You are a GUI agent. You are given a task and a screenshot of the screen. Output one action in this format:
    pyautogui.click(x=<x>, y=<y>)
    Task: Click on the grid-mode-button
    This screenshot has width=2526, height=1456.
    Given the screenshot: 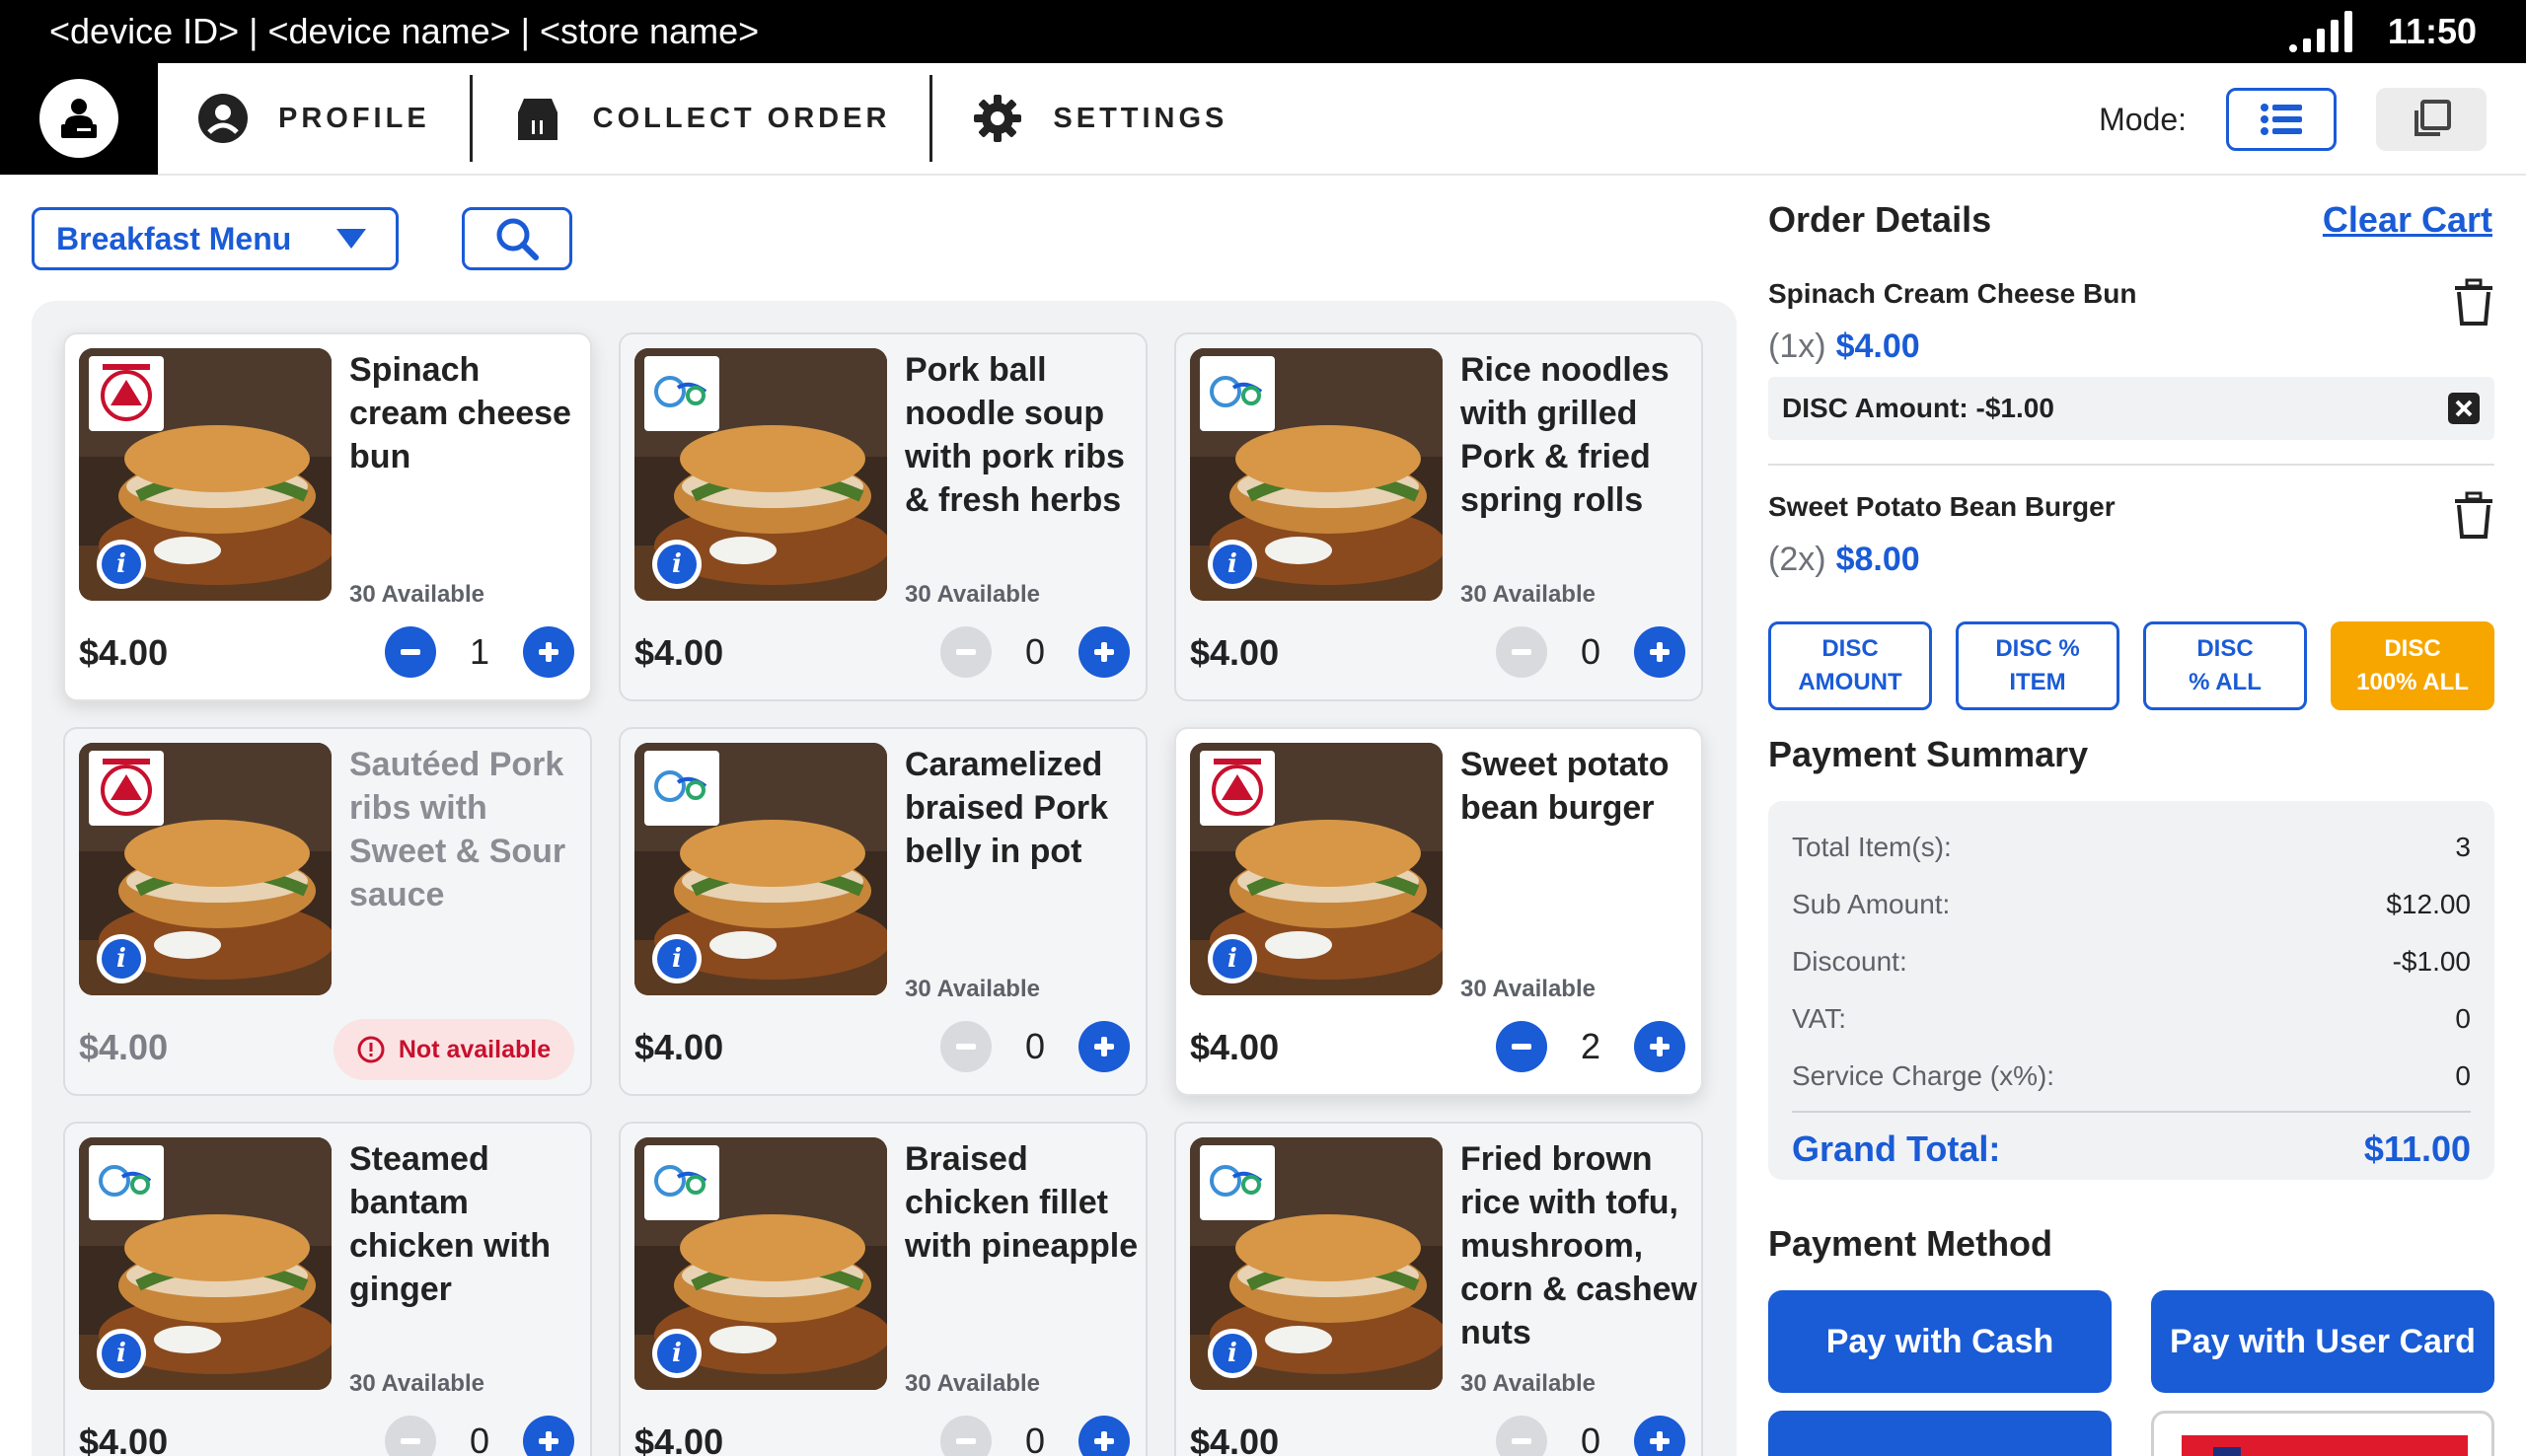 What is the action you would take?
    pyautogui.click(x=2431, y=119)
    